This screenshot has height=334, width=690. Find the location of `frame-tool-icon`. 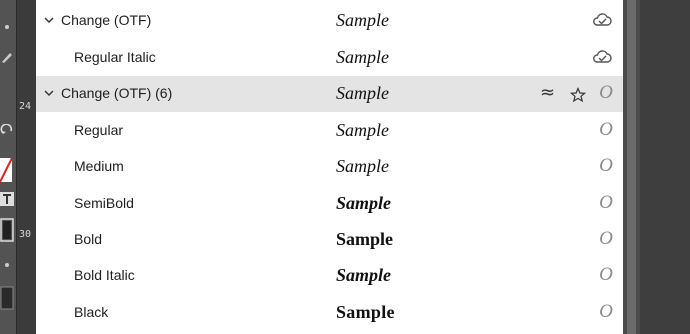

frame-tool-icon is located at coordinates (7, 230).